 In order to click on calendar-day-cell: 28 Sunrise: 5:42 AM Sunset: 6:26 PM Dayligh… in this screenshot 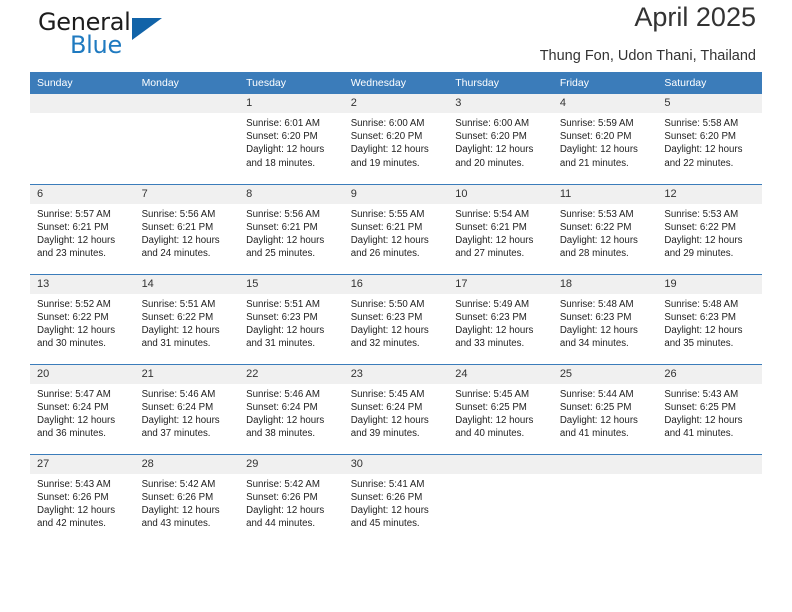, I will do `click(187, 498)`.